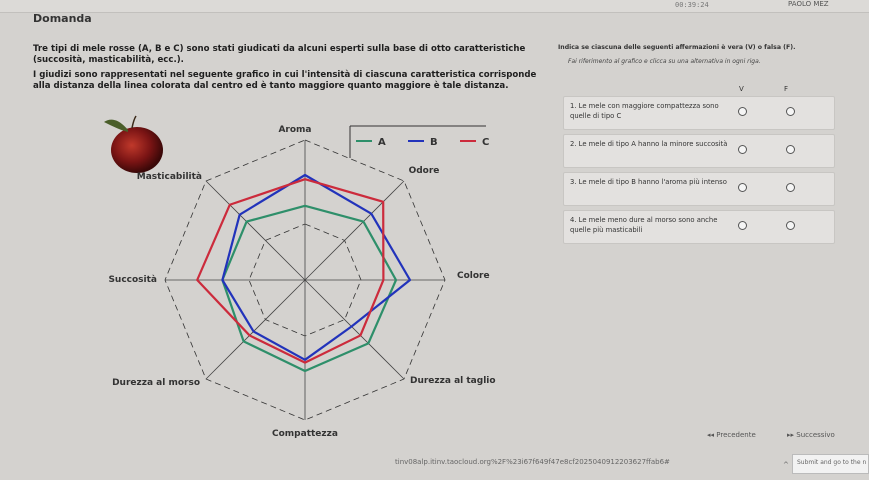 The image size is (869, 480). What do you see at coordinates (434, 142) in the screenshot?
I see `legend-label-B: B` at bounding box center [434, 142].